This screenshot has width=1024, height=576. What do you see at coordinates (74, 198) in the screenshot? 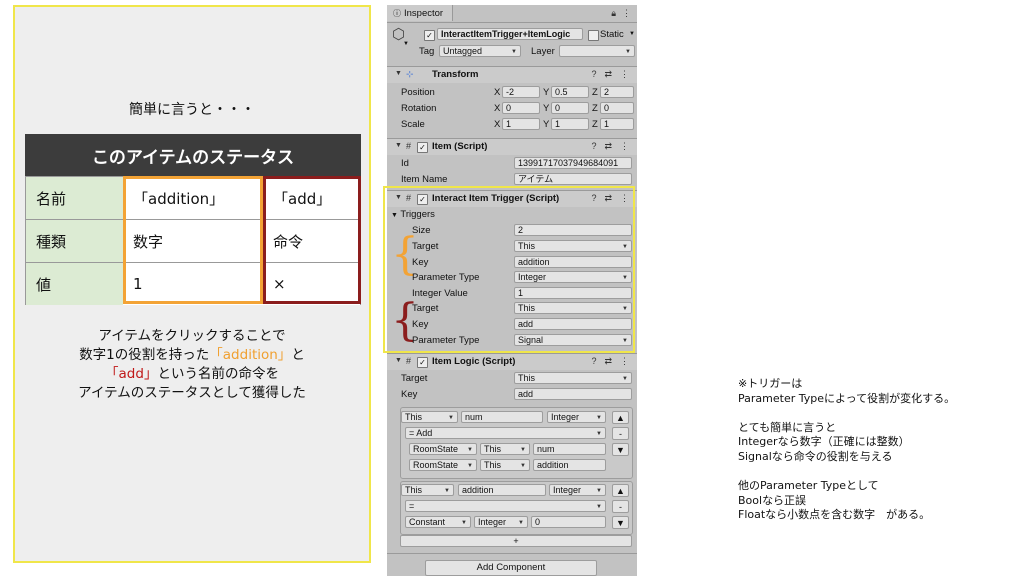
I see `row-label-name: 名前` at bounding box center [74, 198].